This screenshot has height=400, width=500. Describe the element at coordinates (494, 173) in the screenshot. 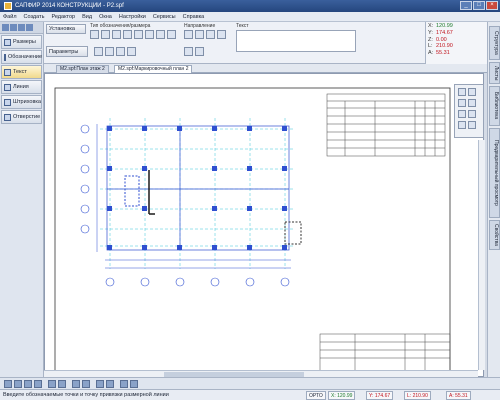

I see `tab-preview: Предварительный просмотр` at that location.